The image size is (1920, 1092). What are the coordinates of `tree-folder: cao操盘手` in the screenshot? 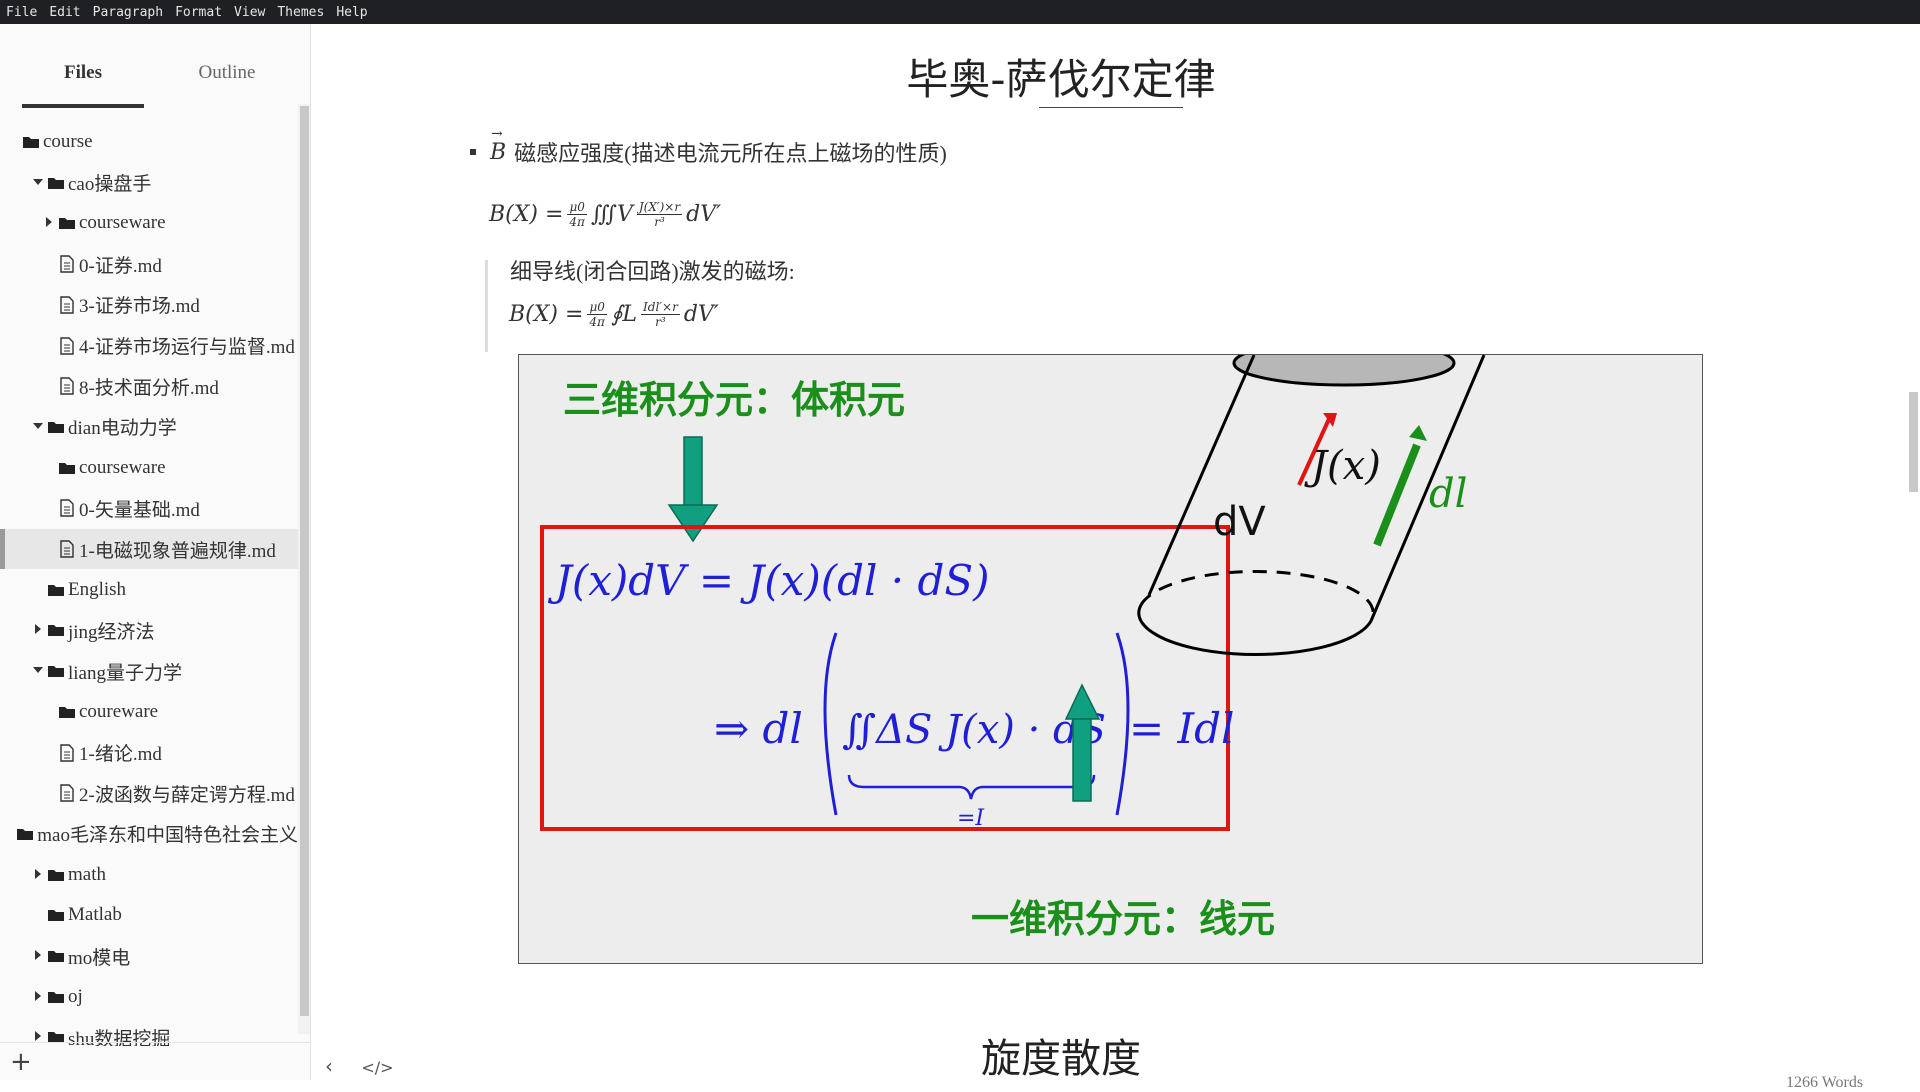 It's located at (149, 183).